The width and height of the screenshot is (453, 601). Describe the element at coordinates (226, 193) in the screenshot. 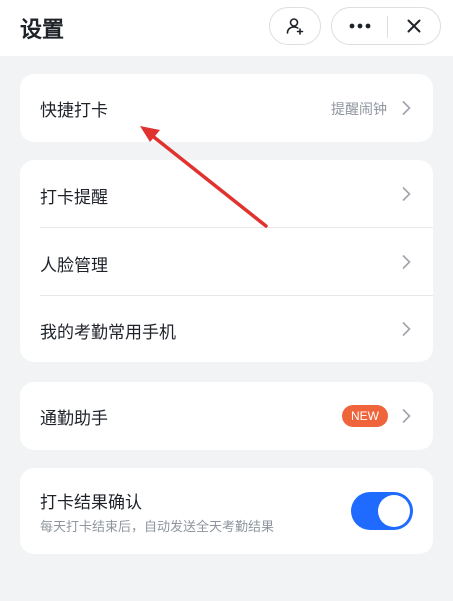

I see `checkin-reminder-row: 打卡提醒` at that location.